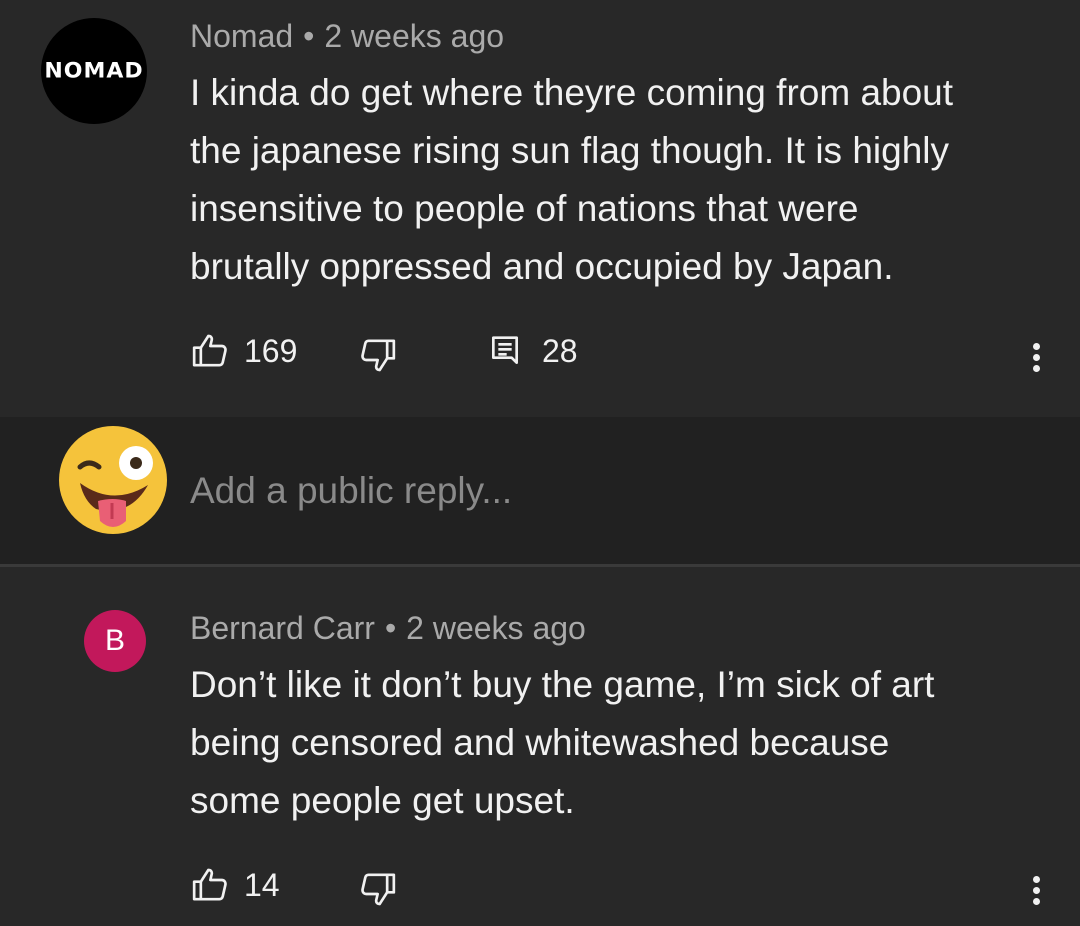  I want to click on comment-actions: 14, so click(625, 887).